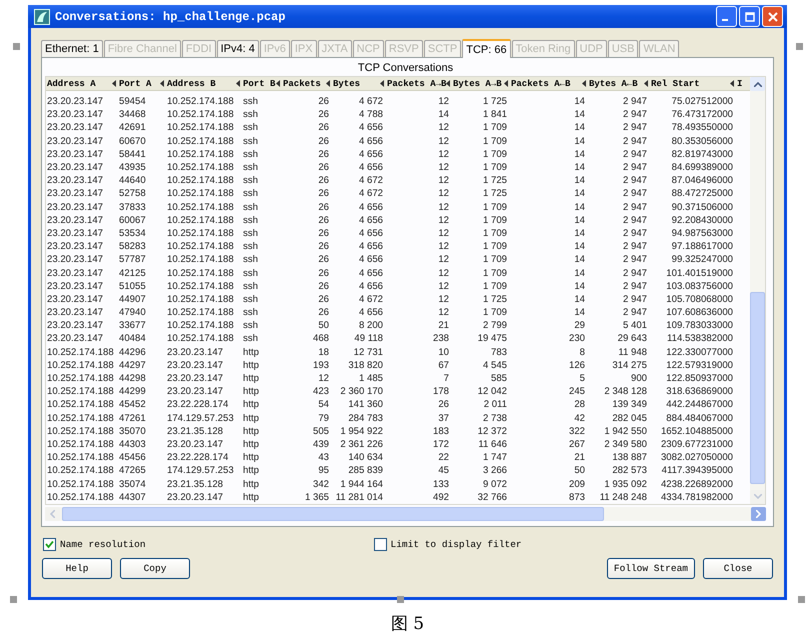 The image size is (811, 637). What do you see at coordinates (132, 431) in the screenshot?
I see `table-cell-text: 35070` at bounding box center [132, 431].